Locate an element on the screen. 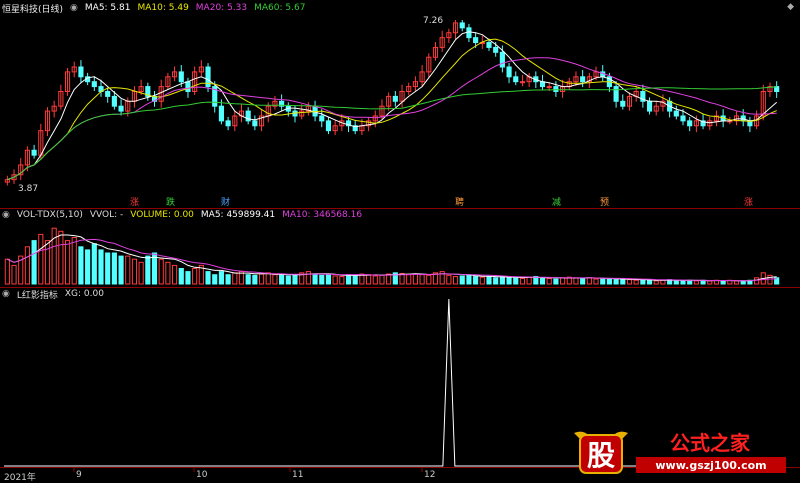 The width and height of the screenshot is (800, 483). event-marker: 预 is located at coordinates (604, 201).